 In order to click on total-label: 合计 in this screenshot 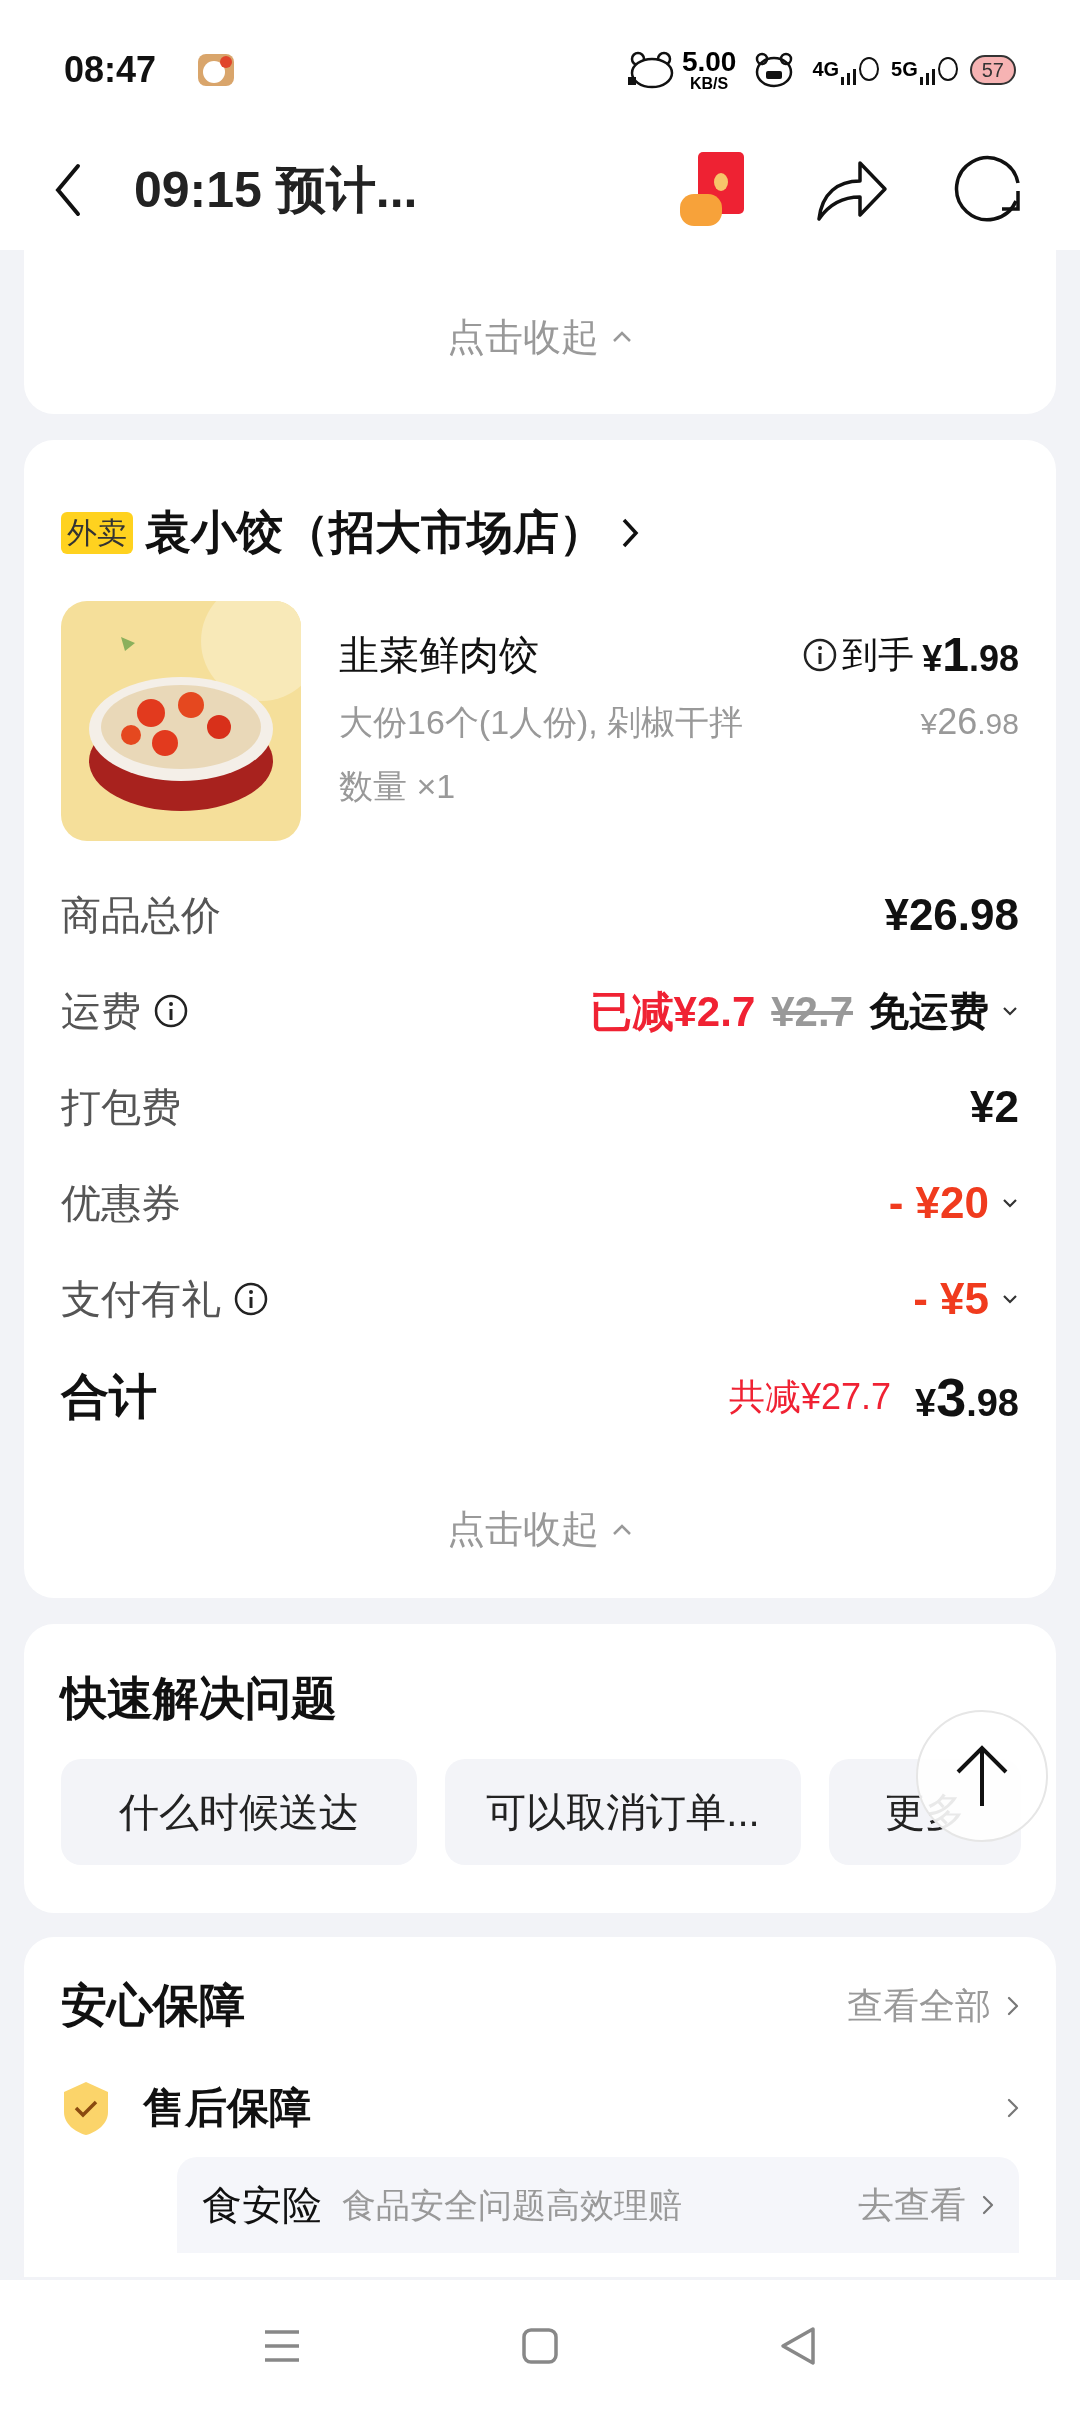, I will do `click(109, 1397)`.